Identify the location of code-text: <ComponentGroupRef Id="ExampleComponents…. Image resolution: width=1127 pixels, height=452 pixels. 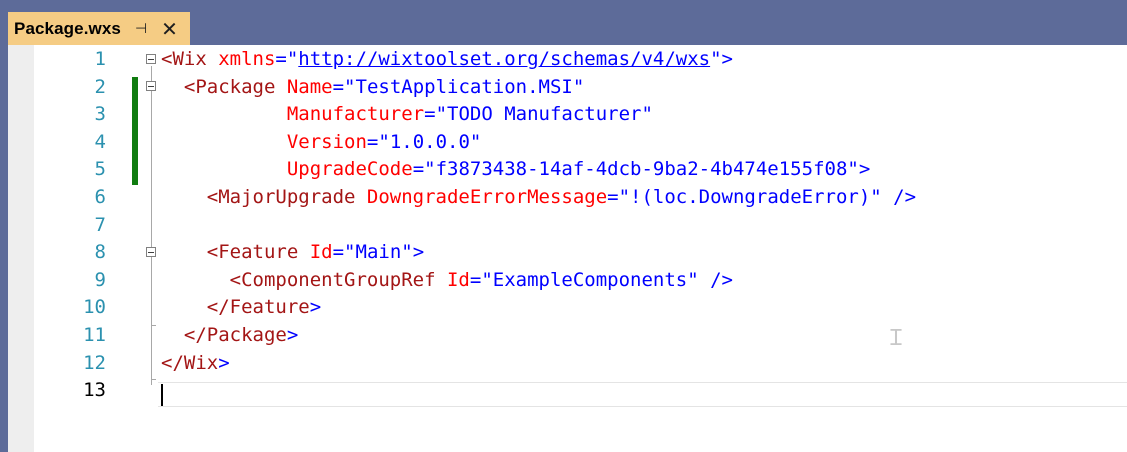
(447, 280).